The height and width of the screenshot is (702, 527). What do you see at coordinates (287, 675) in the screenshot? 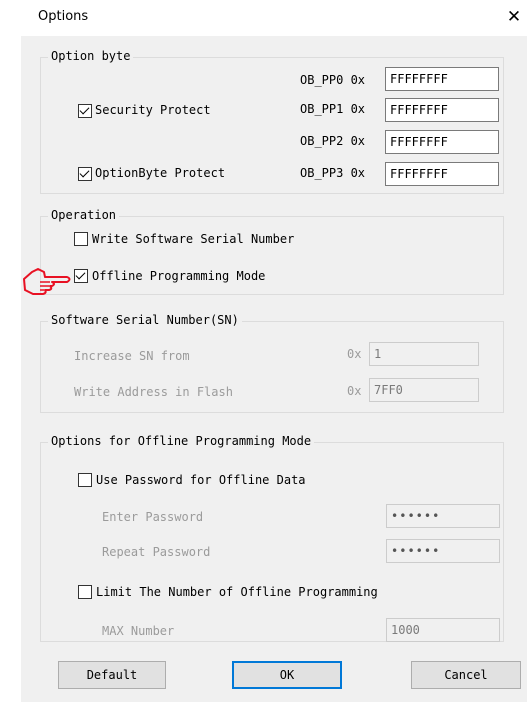
I see `ok-button: OK` at bounding box center [287, 675].